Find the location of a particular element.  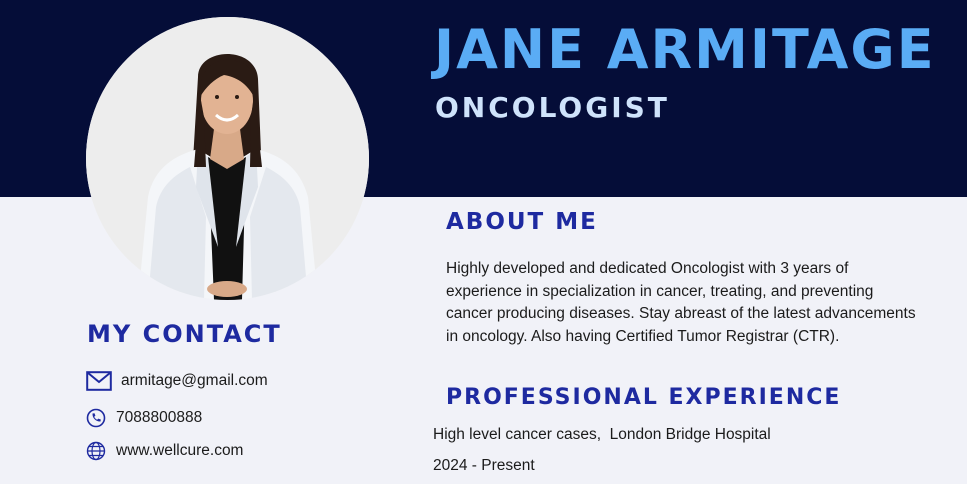

contact-website-row: www.wellcure.com is located at coordinates (164, 451).